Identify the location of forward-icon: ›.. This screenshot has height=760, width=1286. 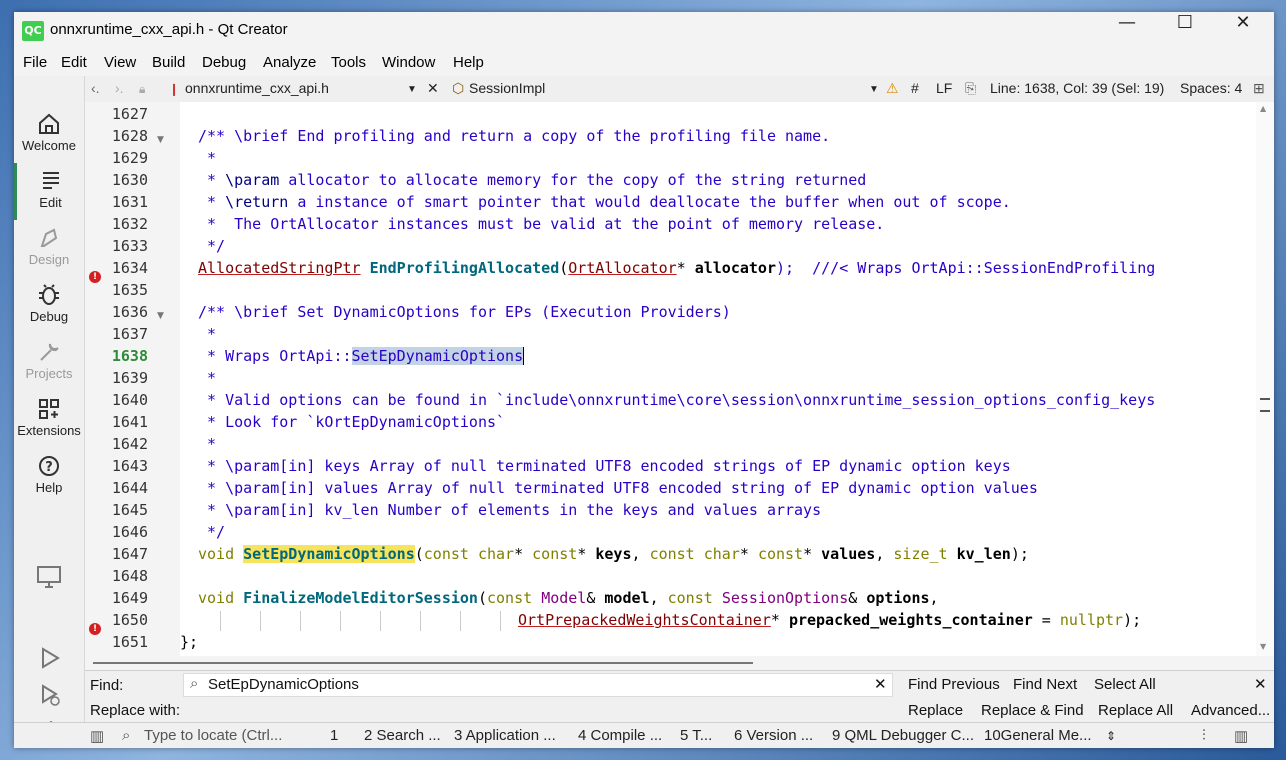
(119, 88).